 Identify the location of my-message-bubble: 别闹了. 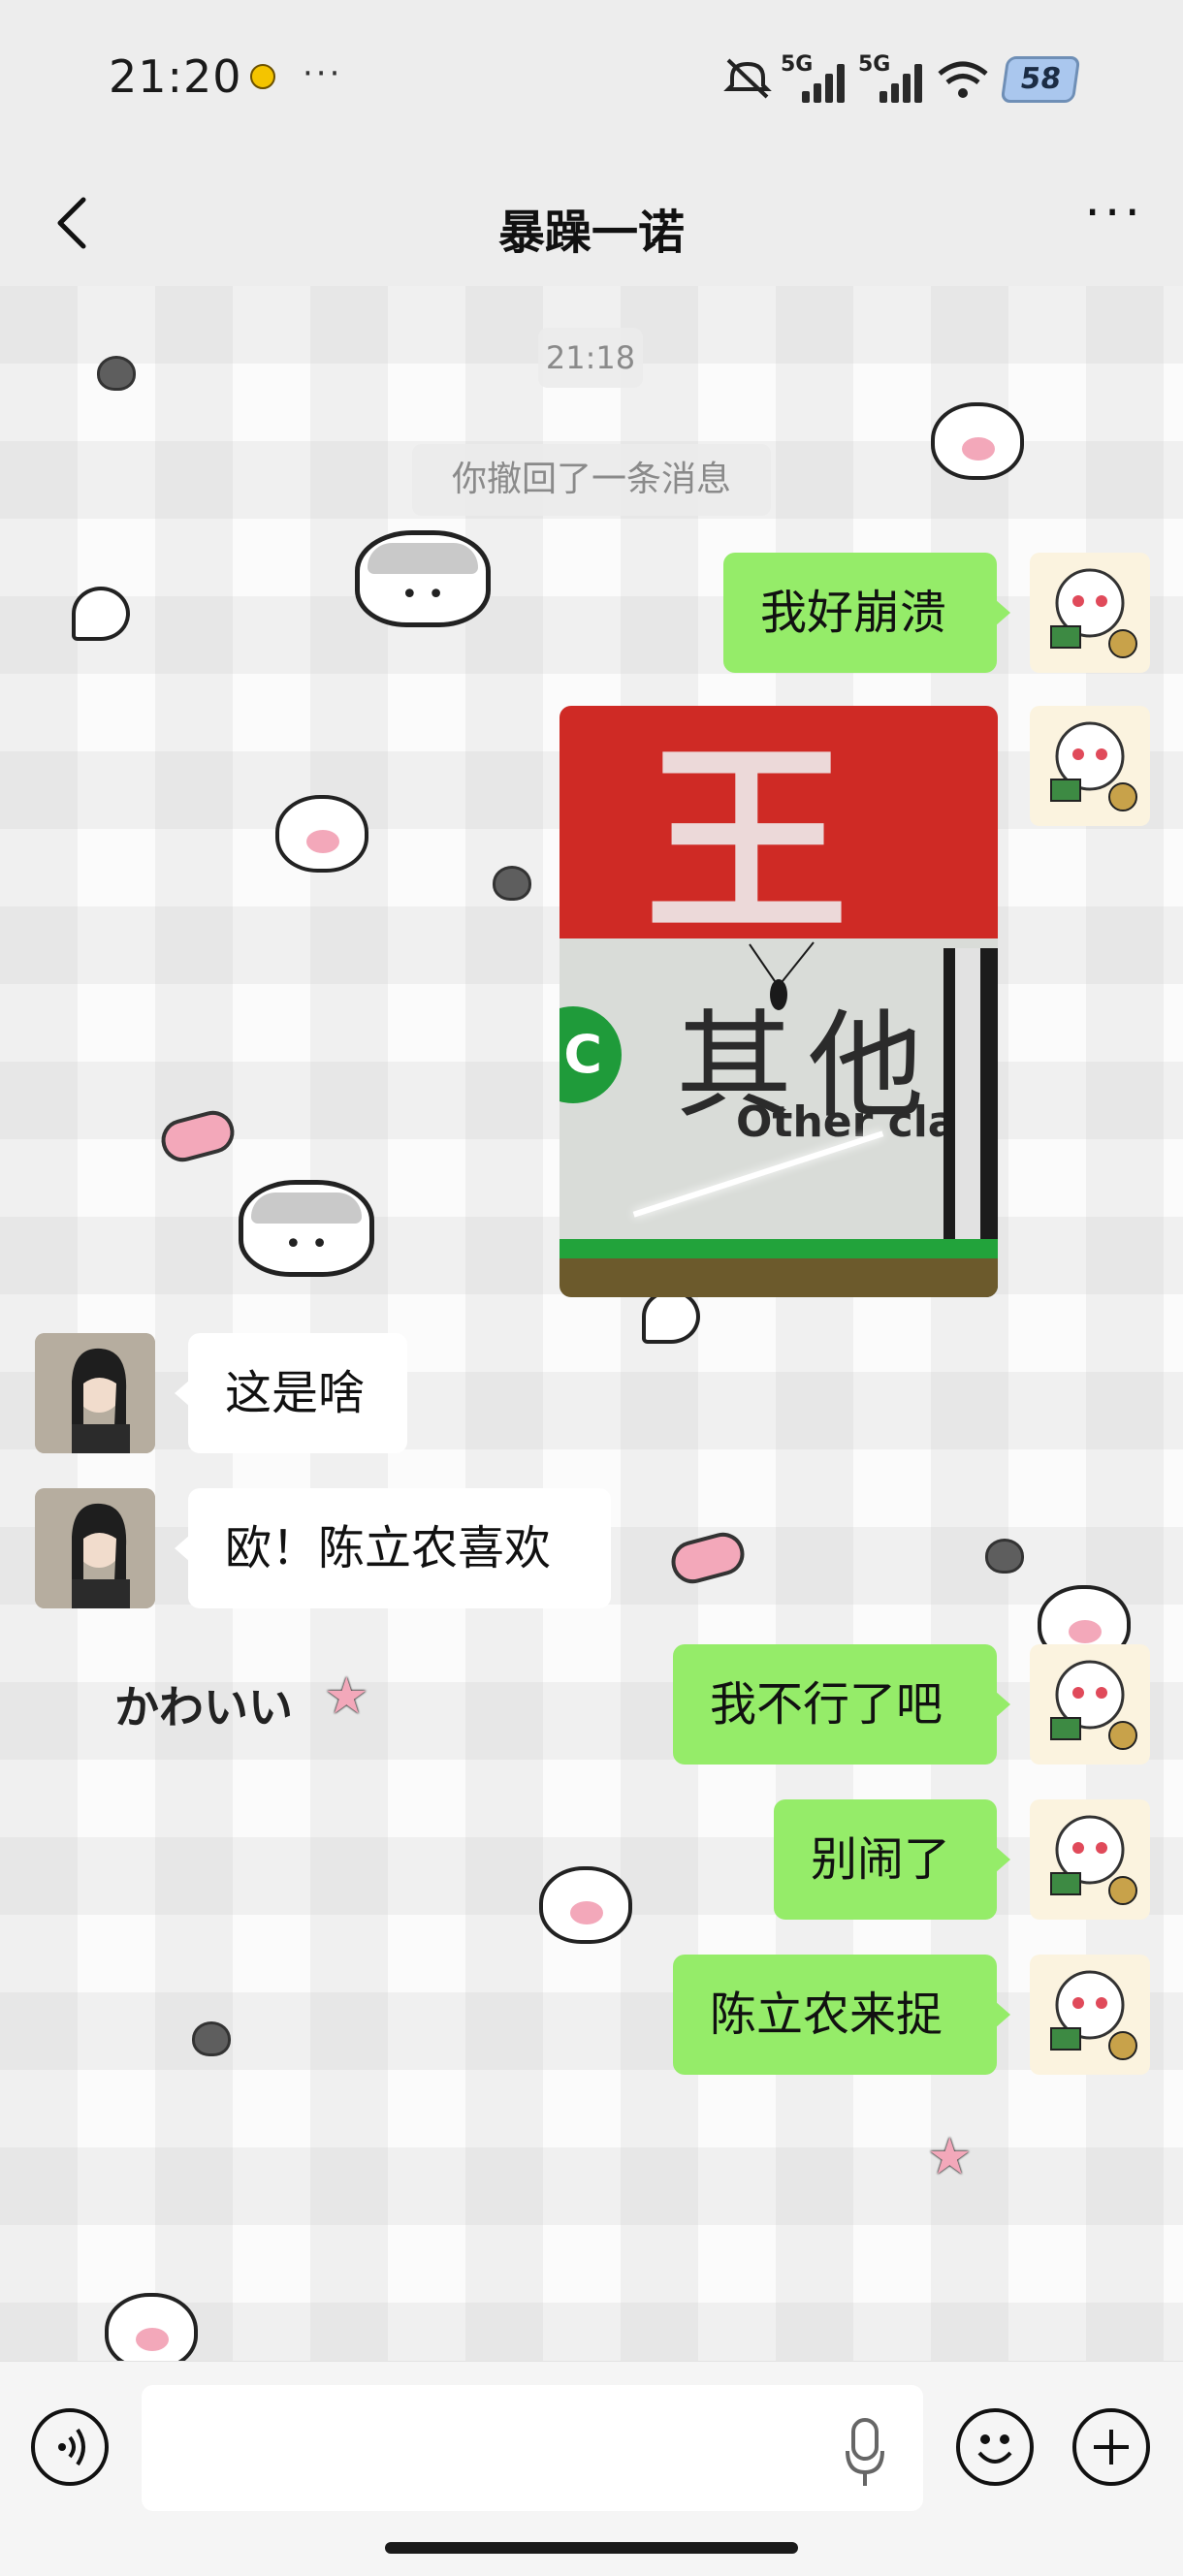
(892, 1859).